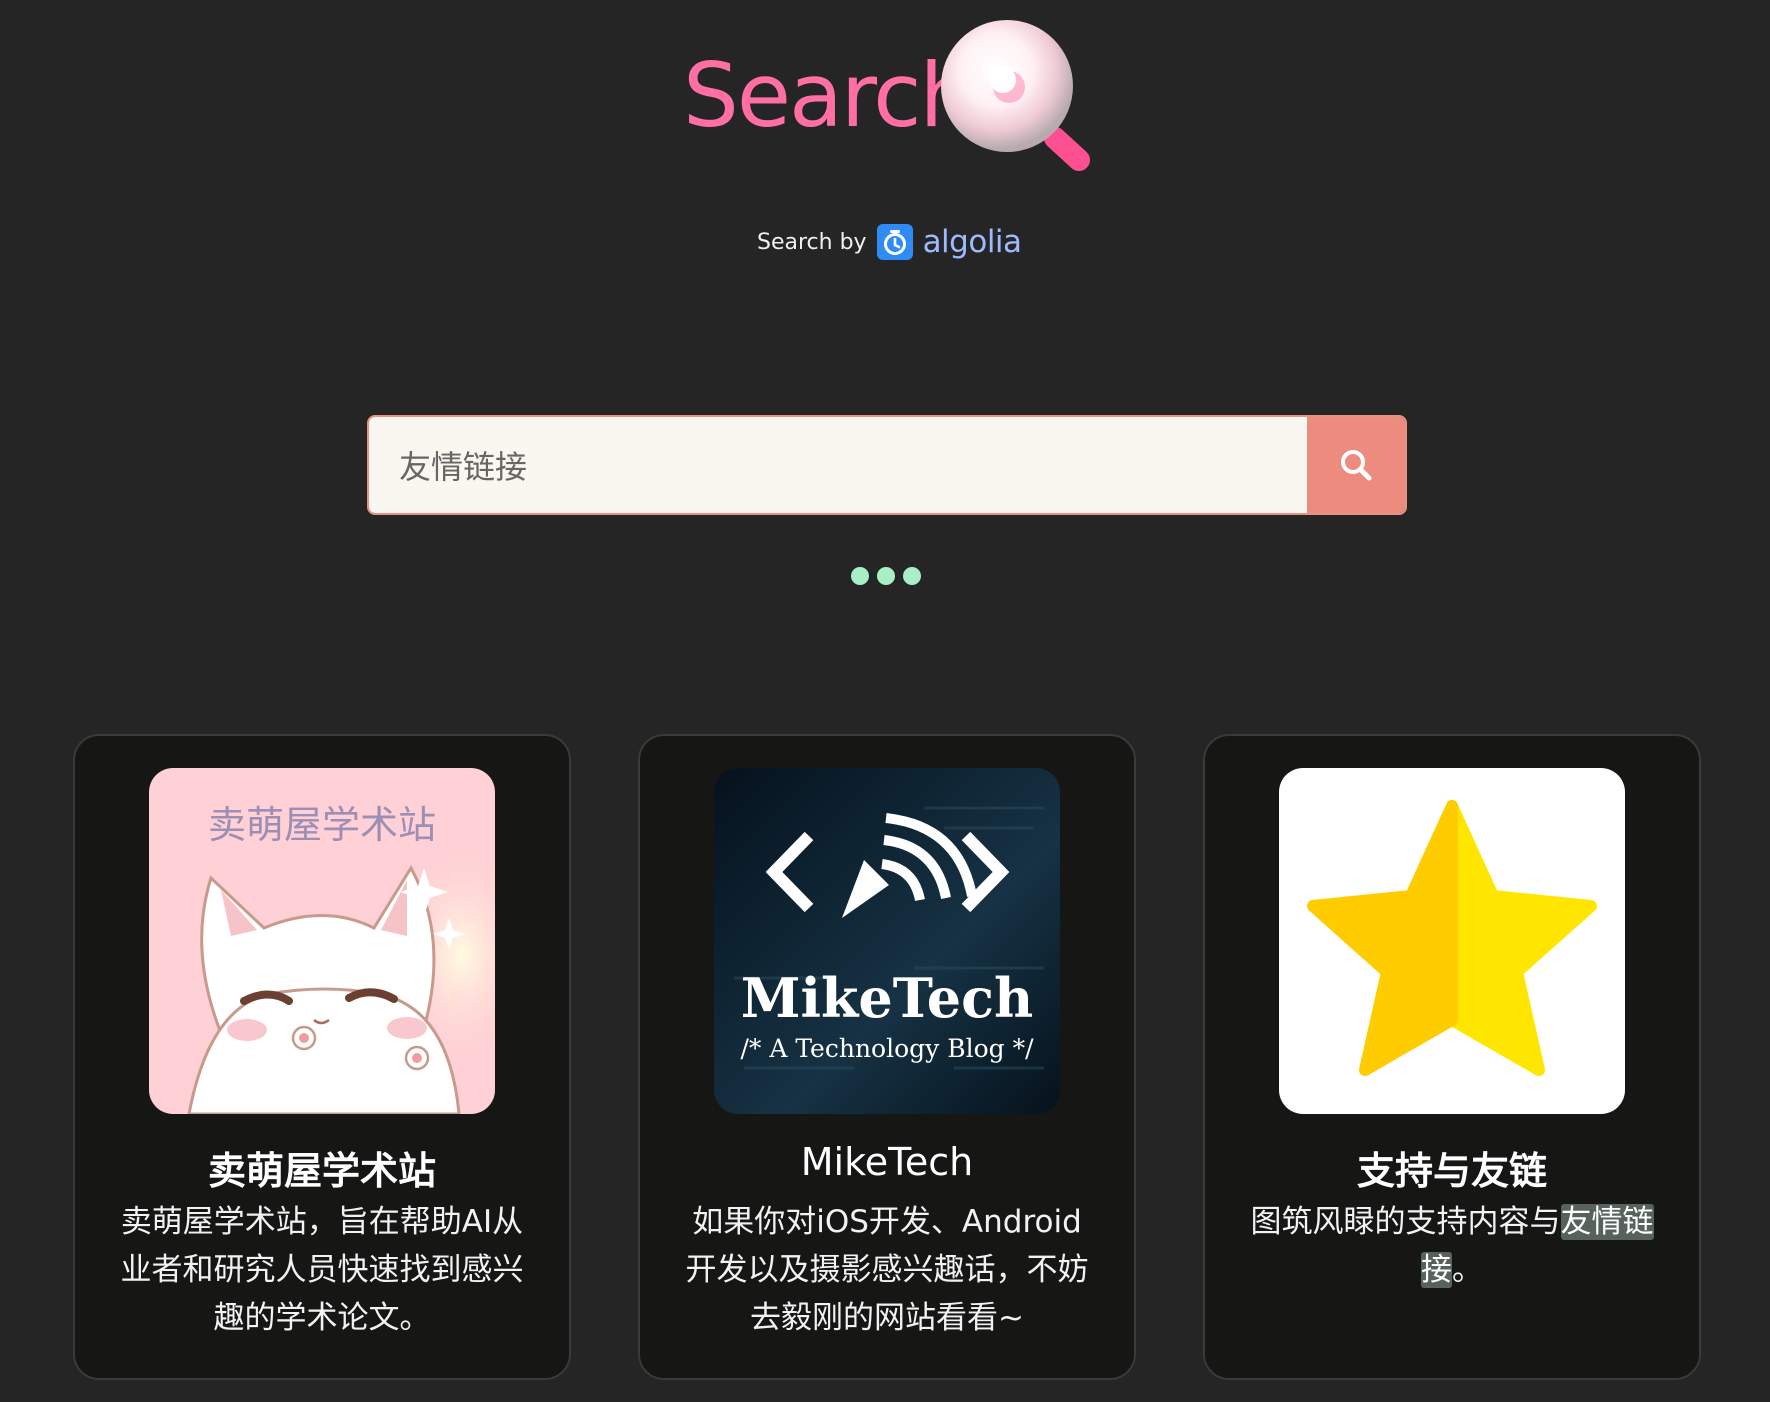 This screenshot has height=1402, width=1770. I want to click on card-image-star, so click(1452, 941).